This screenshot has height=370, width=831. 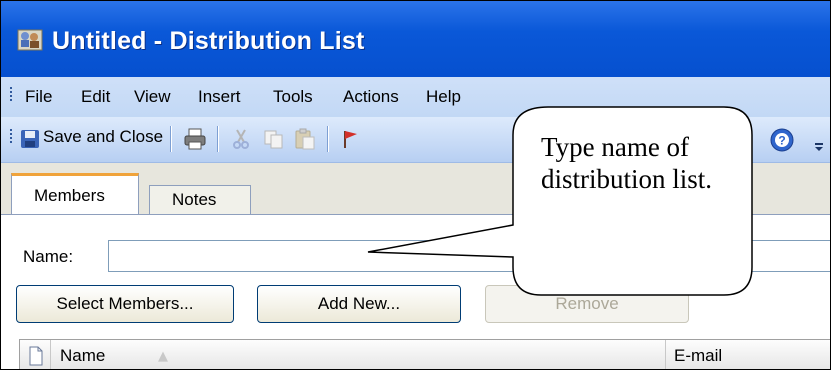 I want to click on column-header-email-label: E-mail, so click(x=698, y=355).